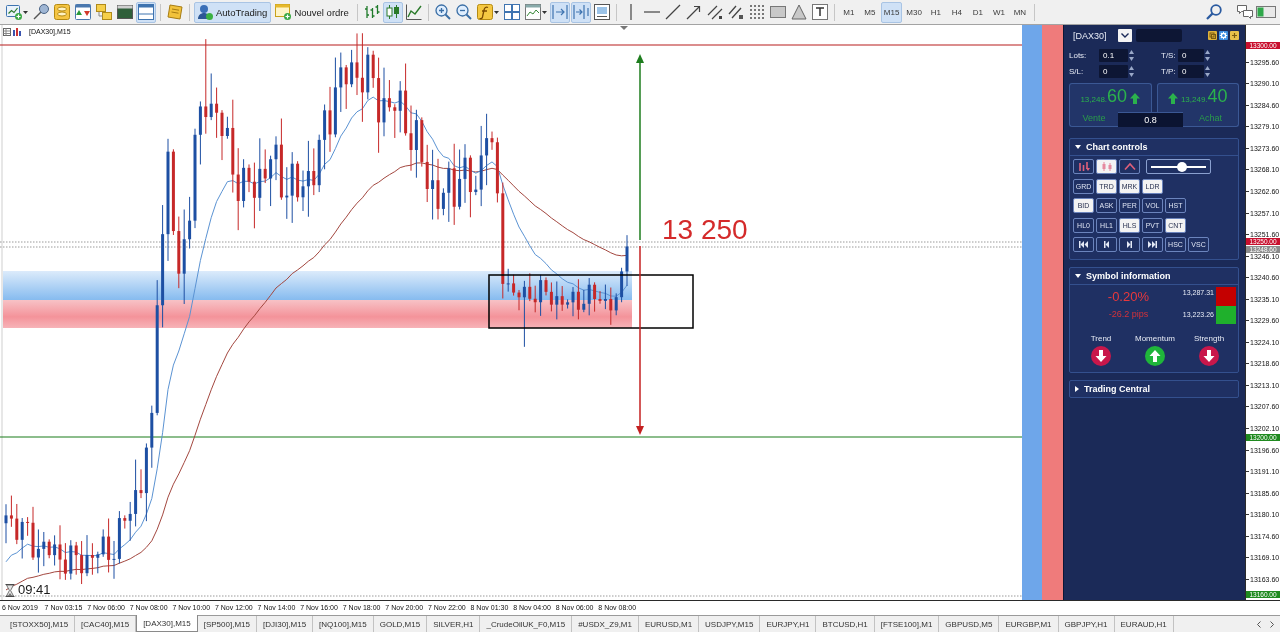 The height and width of the screenshot is (632, 1280). Describe the element at coordinates (167, 623) in the screenshot. I see `chart-tab: [DAX30],M15` at that location.